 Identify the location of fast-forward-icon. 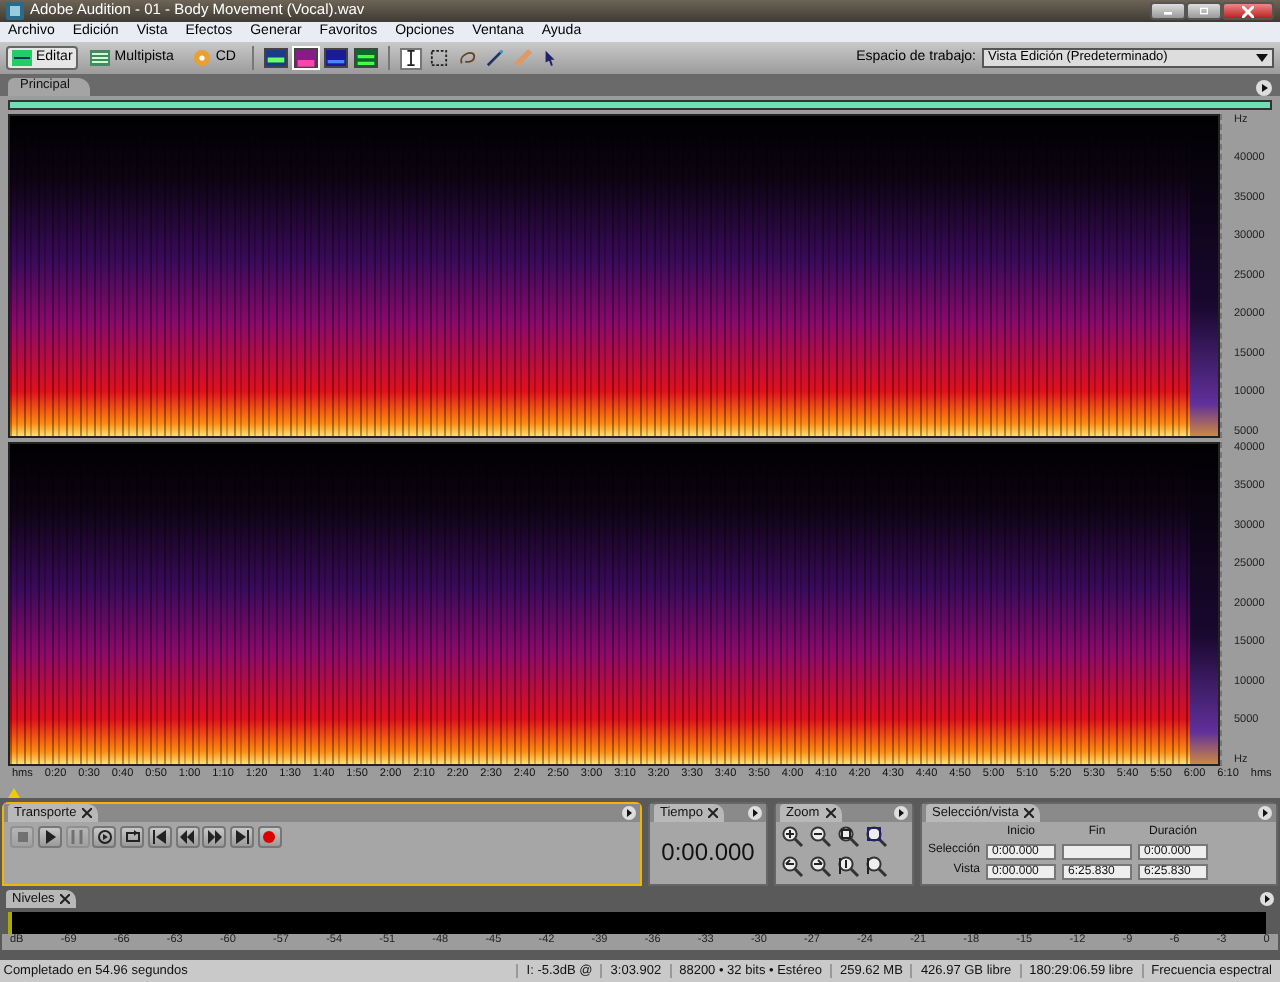
(214, 837).